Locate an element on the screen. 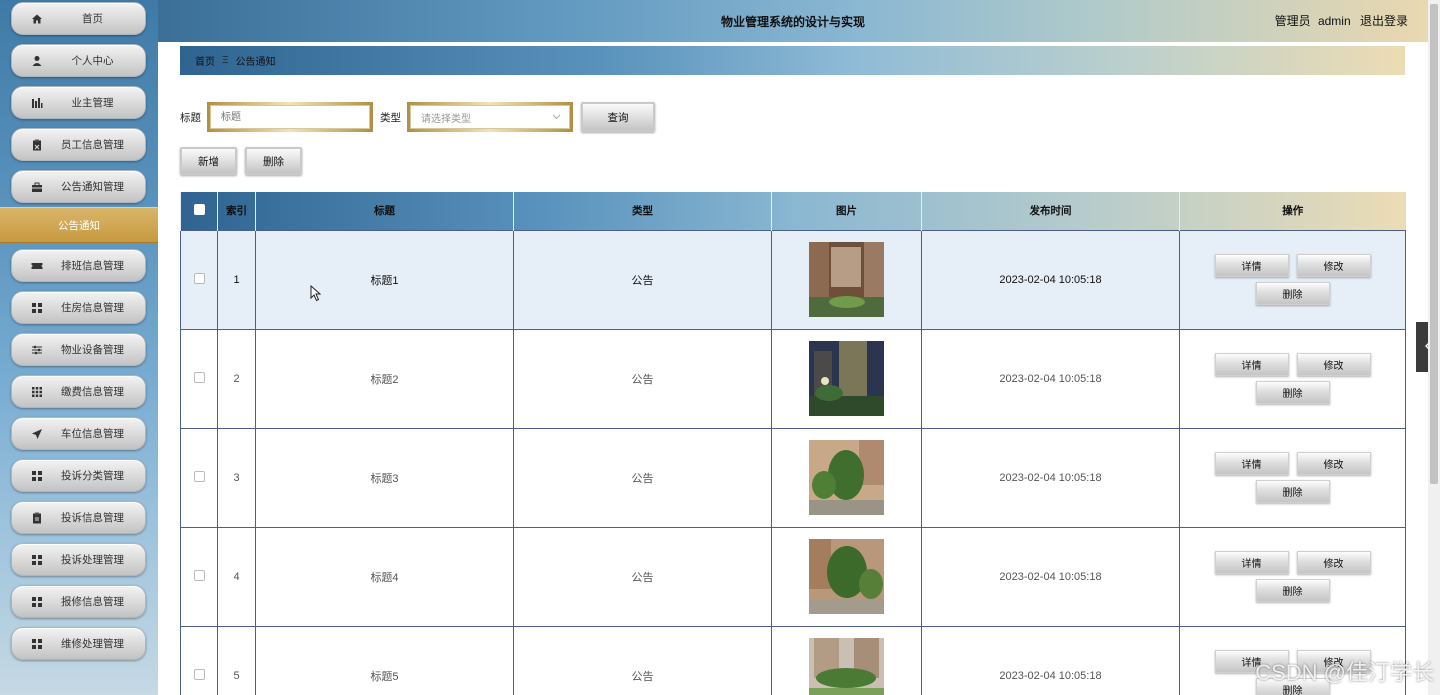 This screenshot has width=1440, height=695. type-select-frame: 请选择类型 is located at coordinates (490, 117).